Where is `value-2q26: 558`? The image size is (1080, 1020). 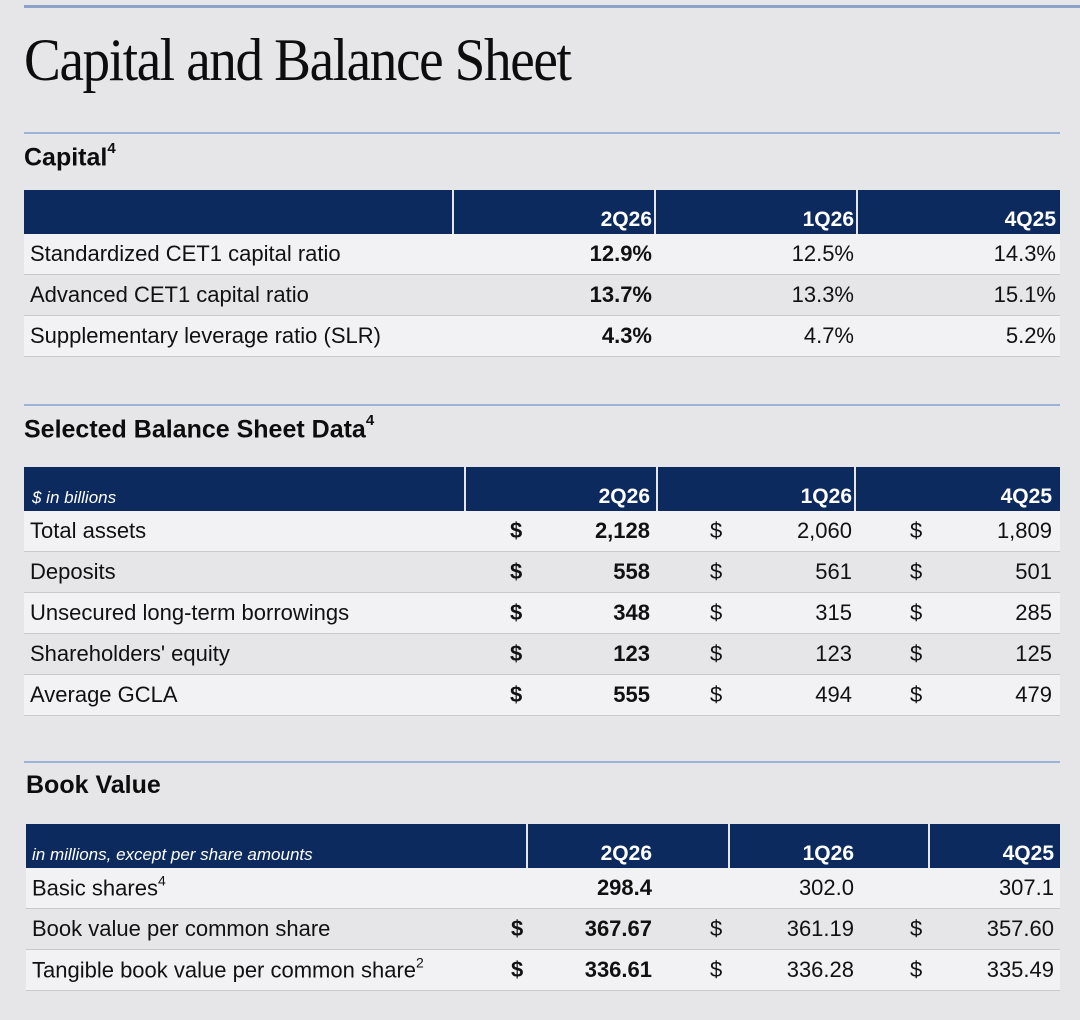
value-2q26: 558 is located at coordinates (631, 571).